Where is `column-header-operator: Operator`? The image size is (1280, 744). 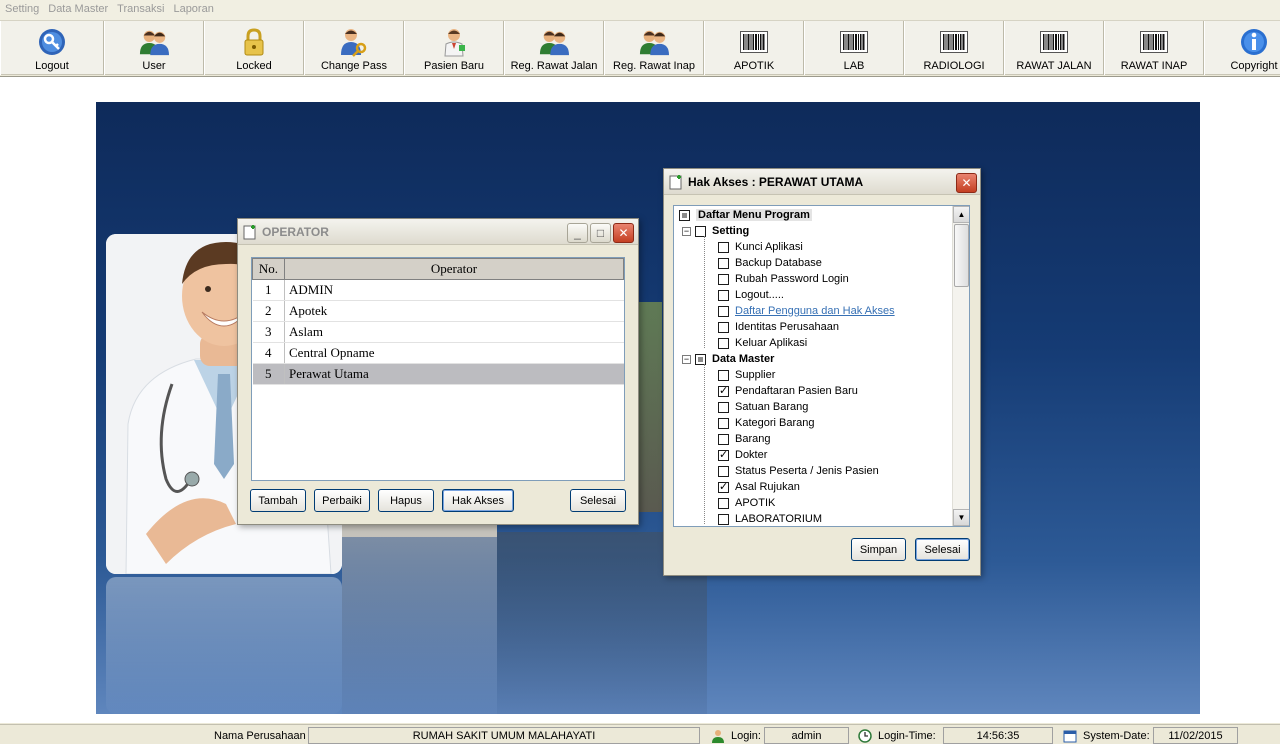 column-header-operator: Operator is located at coordinates (454, 269).